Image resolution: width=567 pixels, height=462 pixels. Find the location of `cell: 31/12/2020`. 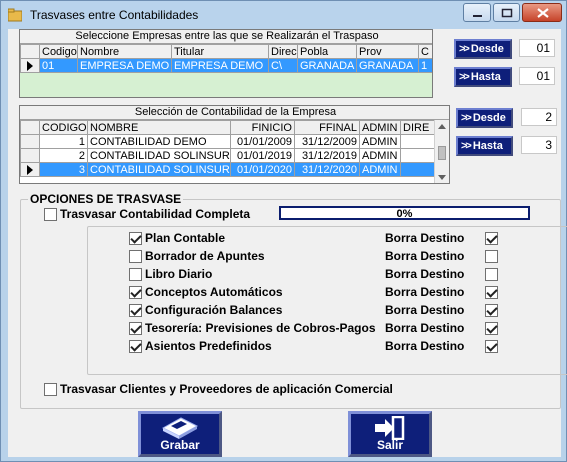

cell: 31/12/2020 is located at coordinates (327, 169).